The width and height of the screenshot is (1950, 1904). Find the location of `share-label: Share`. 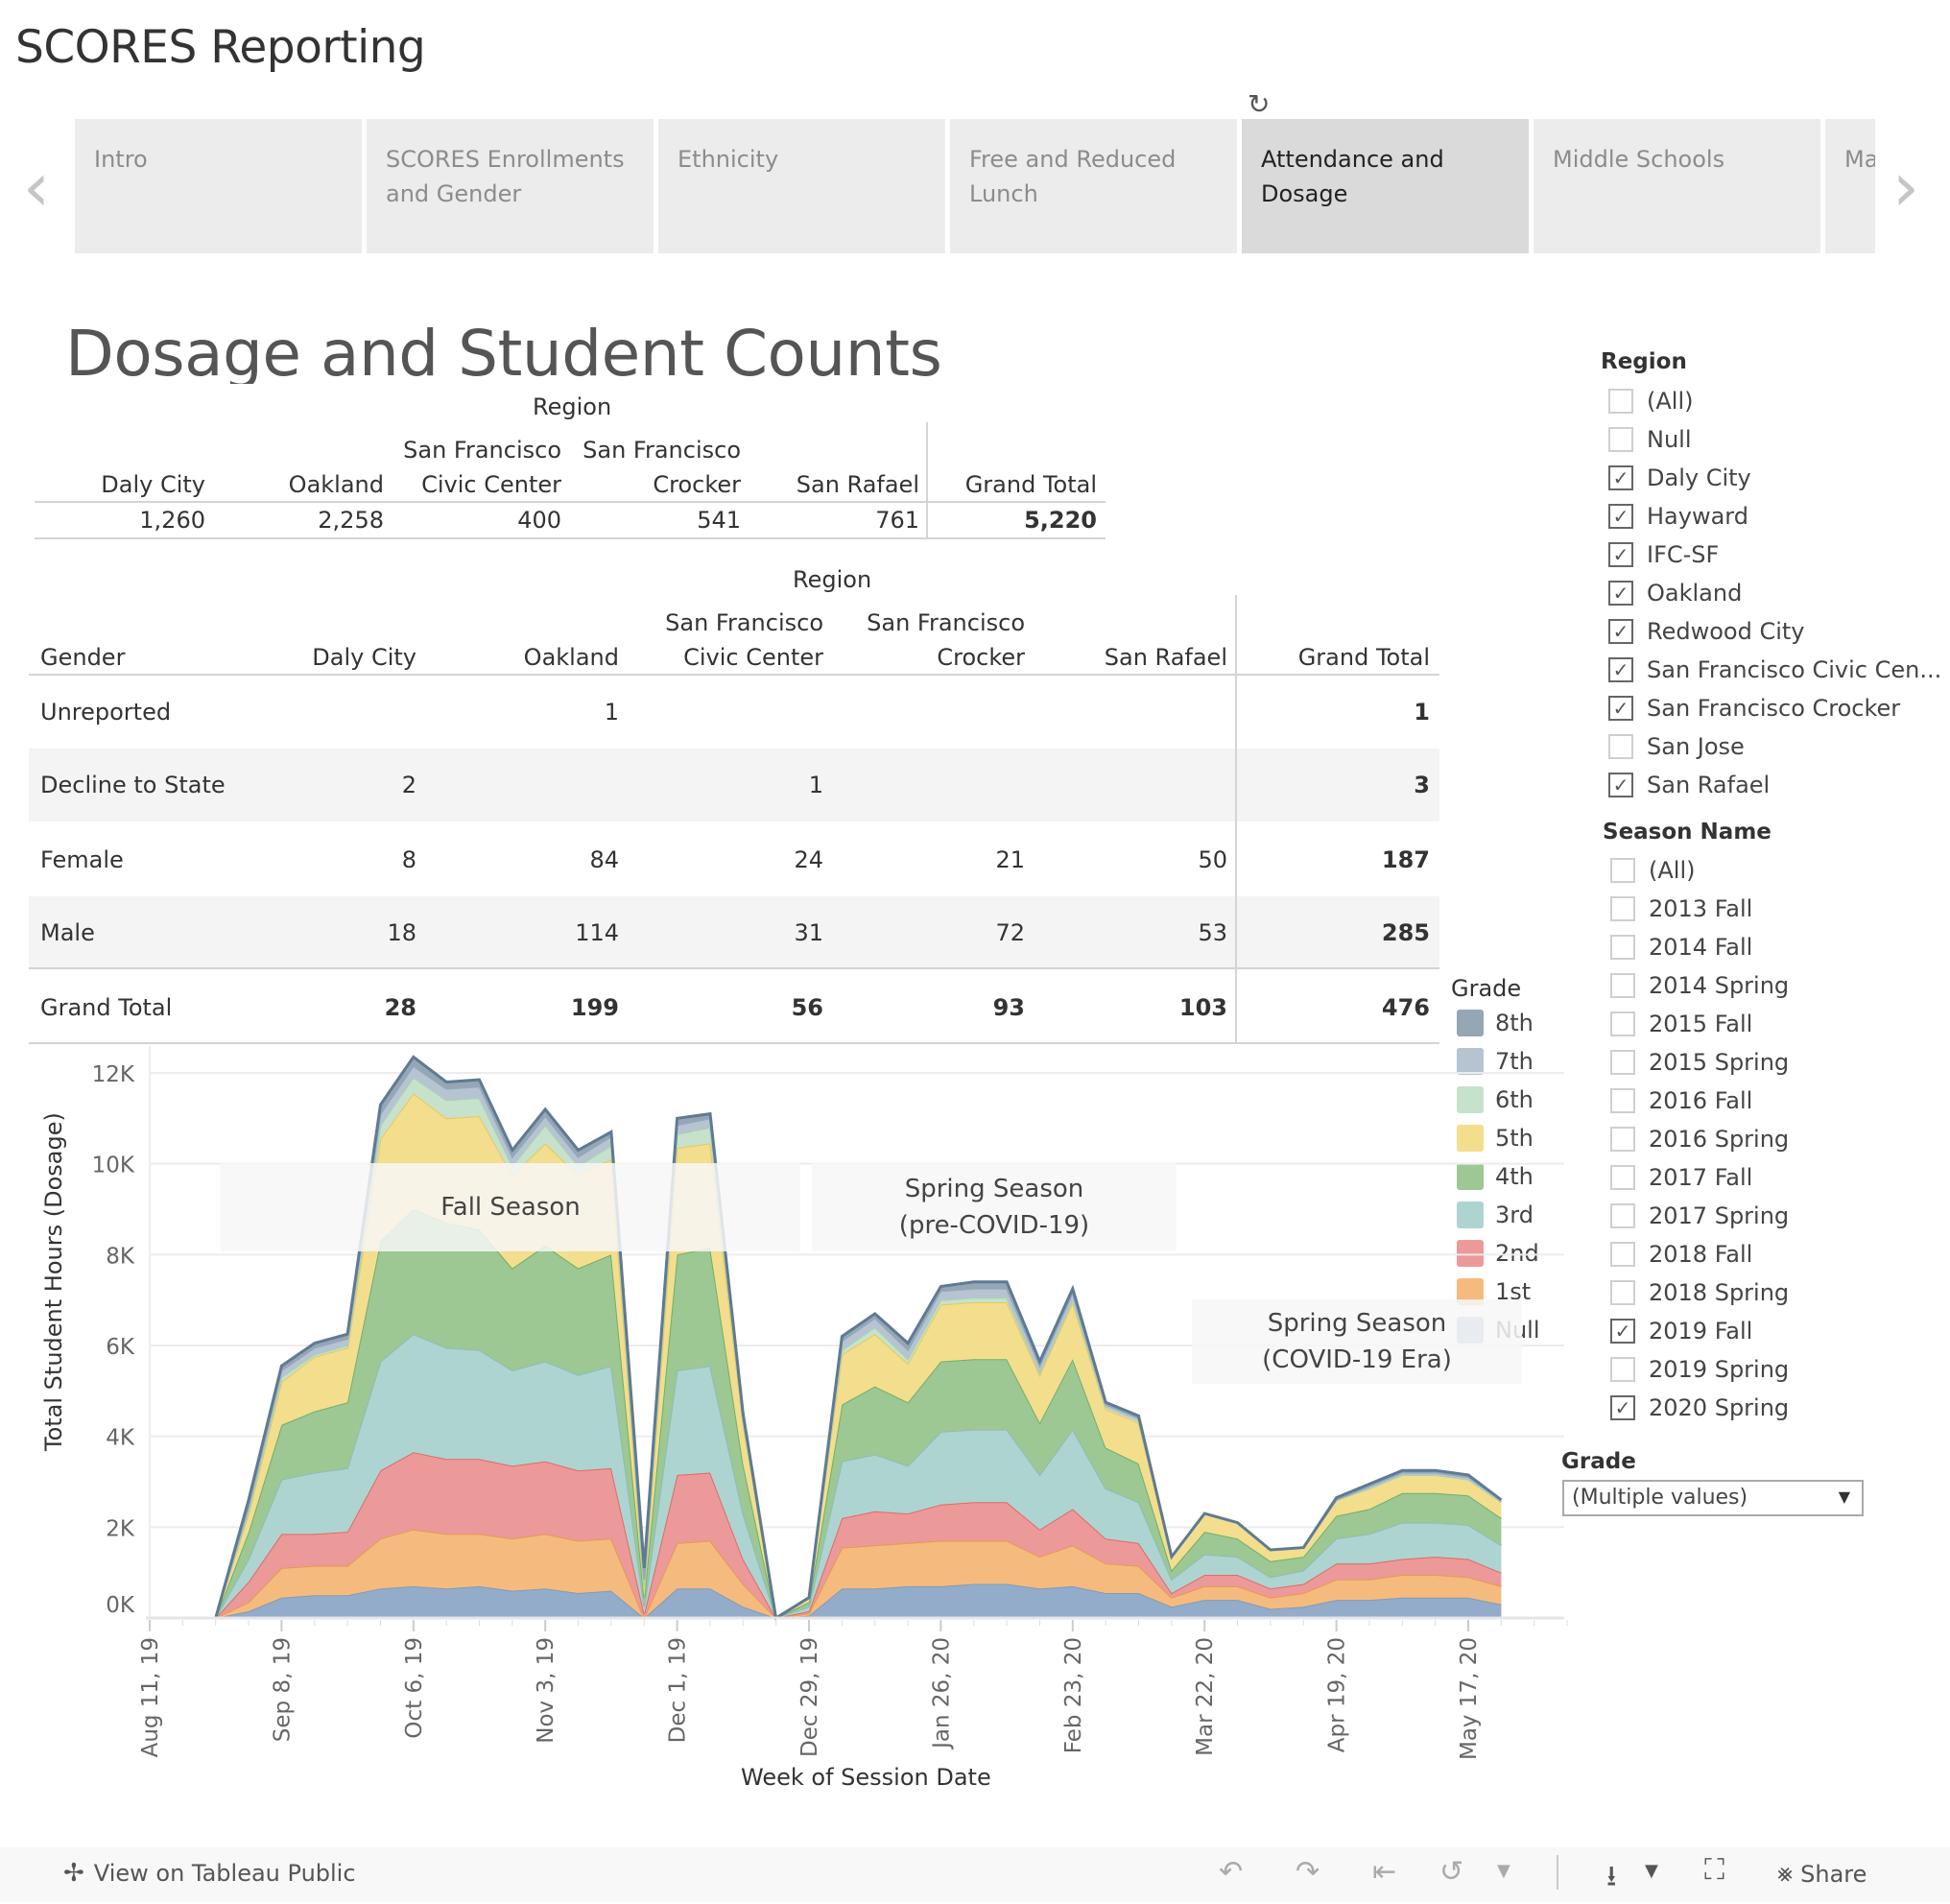

share-label: Share is located at coordinates (1833, 1874).